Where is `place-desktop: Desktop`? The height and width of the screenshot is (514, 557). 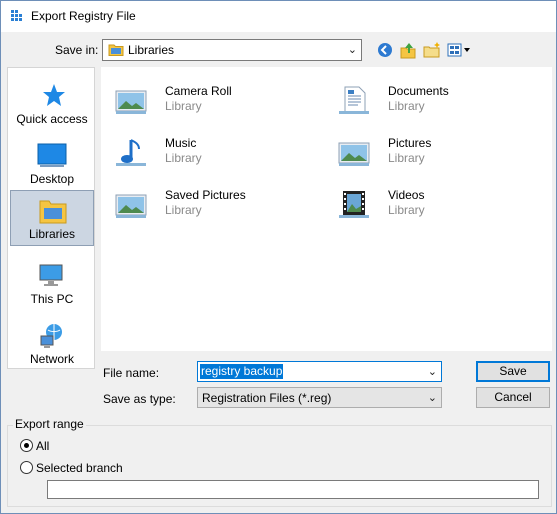 place-desktop: Desktop is located at coordinates (52, 164).